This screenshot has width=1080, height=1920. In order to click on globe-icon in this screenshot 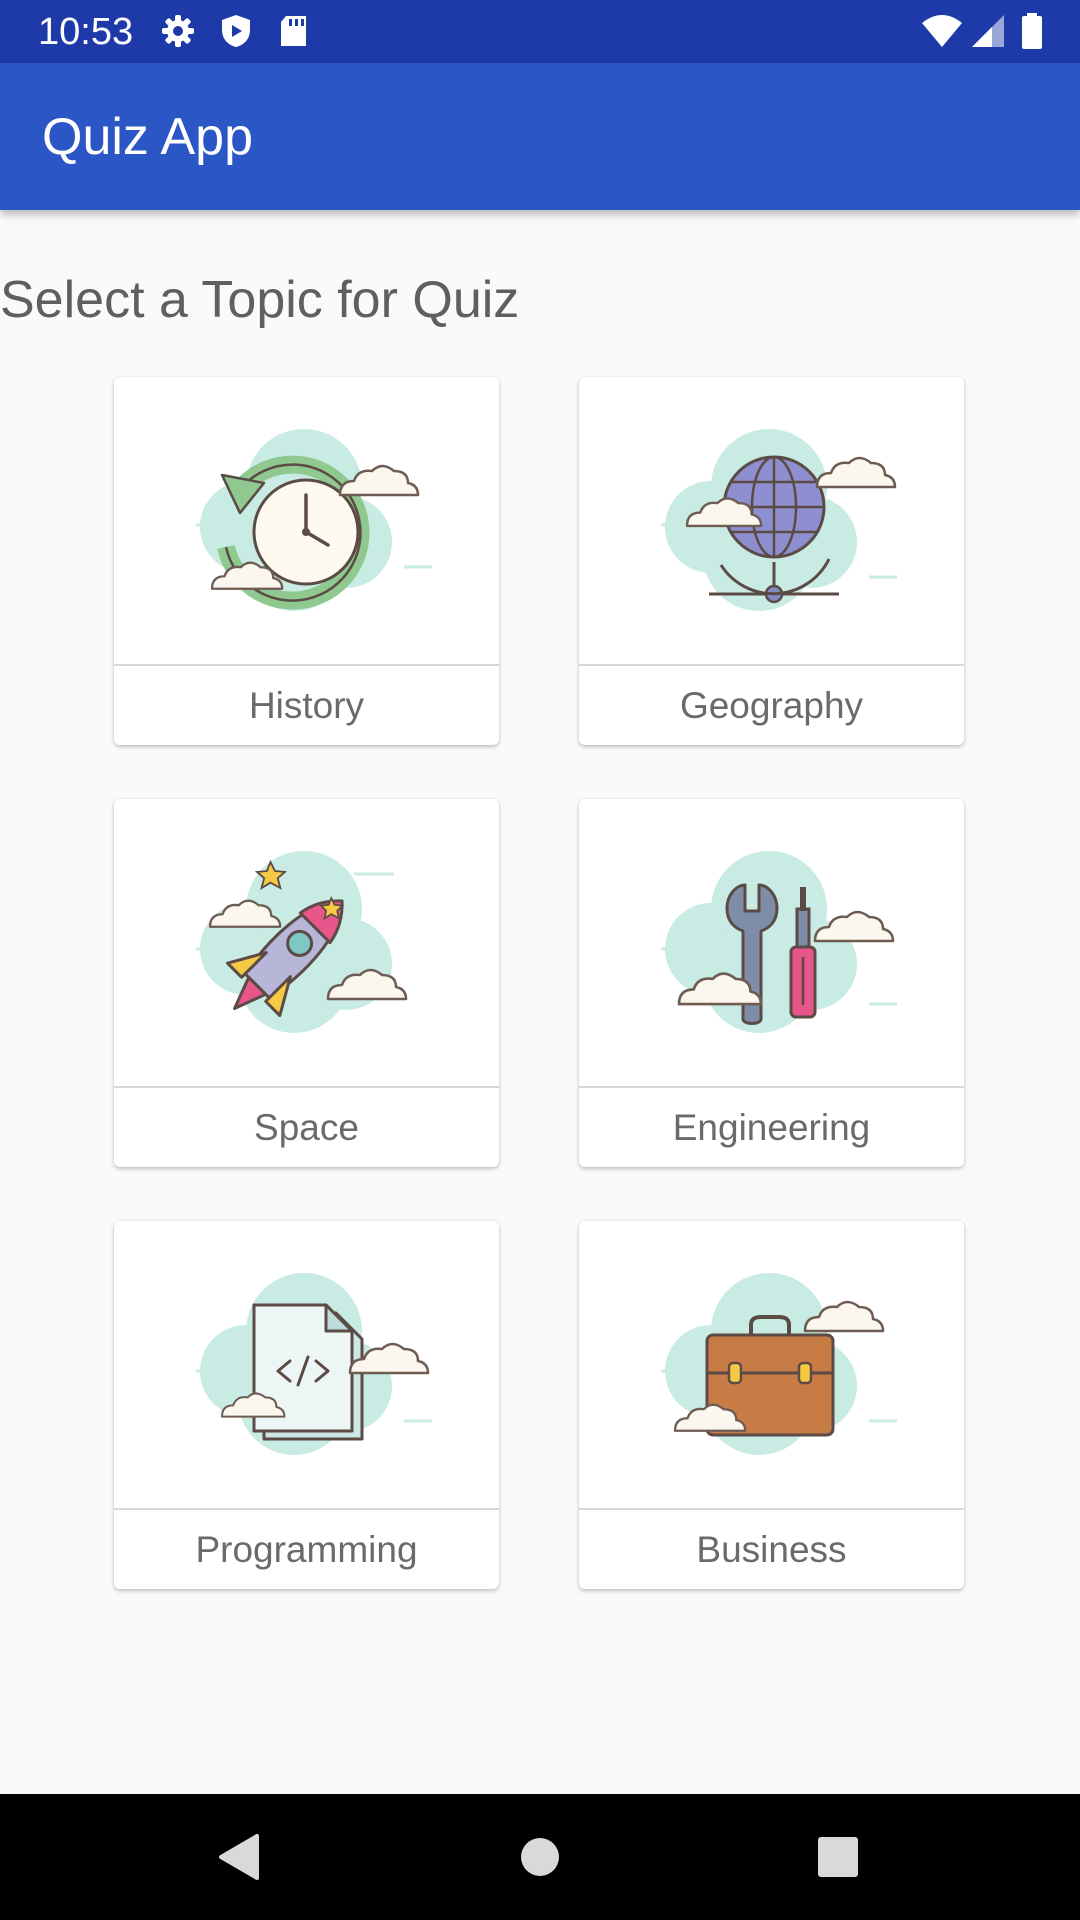, I will do `click(771, 521)`.